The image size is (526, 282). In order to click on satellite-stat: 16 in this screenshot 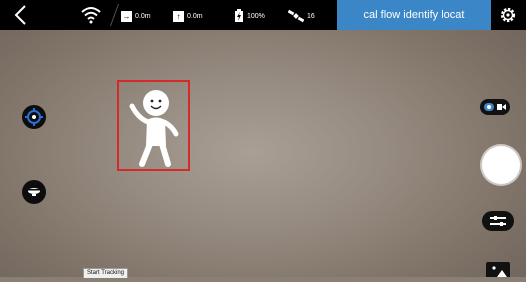, I will do `click(301, 16)`.